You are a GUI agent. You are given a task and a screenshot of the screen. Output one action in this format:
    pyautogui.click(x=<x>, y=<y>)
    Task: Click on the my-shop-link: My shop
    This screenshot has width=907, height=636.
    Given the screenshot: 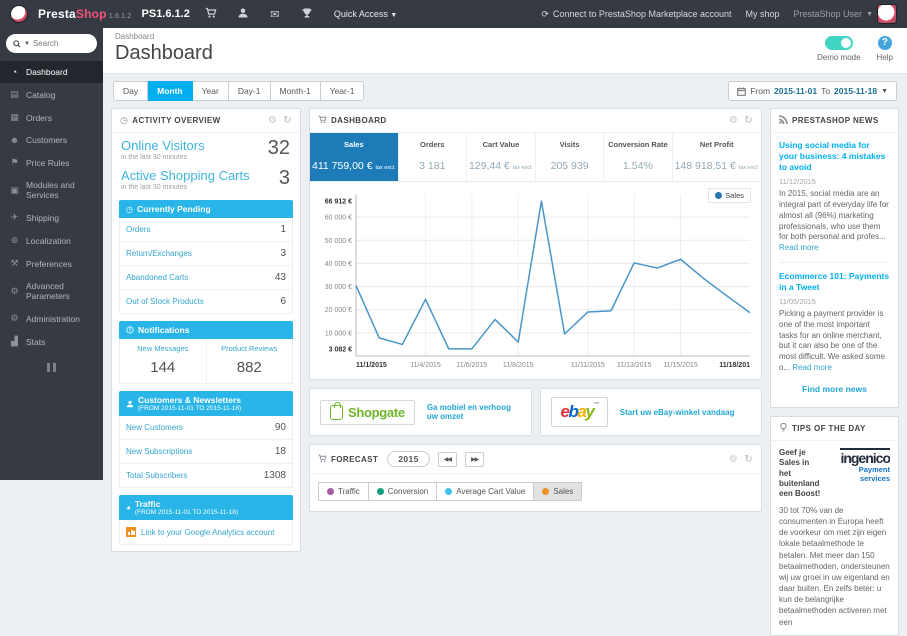 What is the action you would take?
    pyautogui.click(x=763, y=14)
    